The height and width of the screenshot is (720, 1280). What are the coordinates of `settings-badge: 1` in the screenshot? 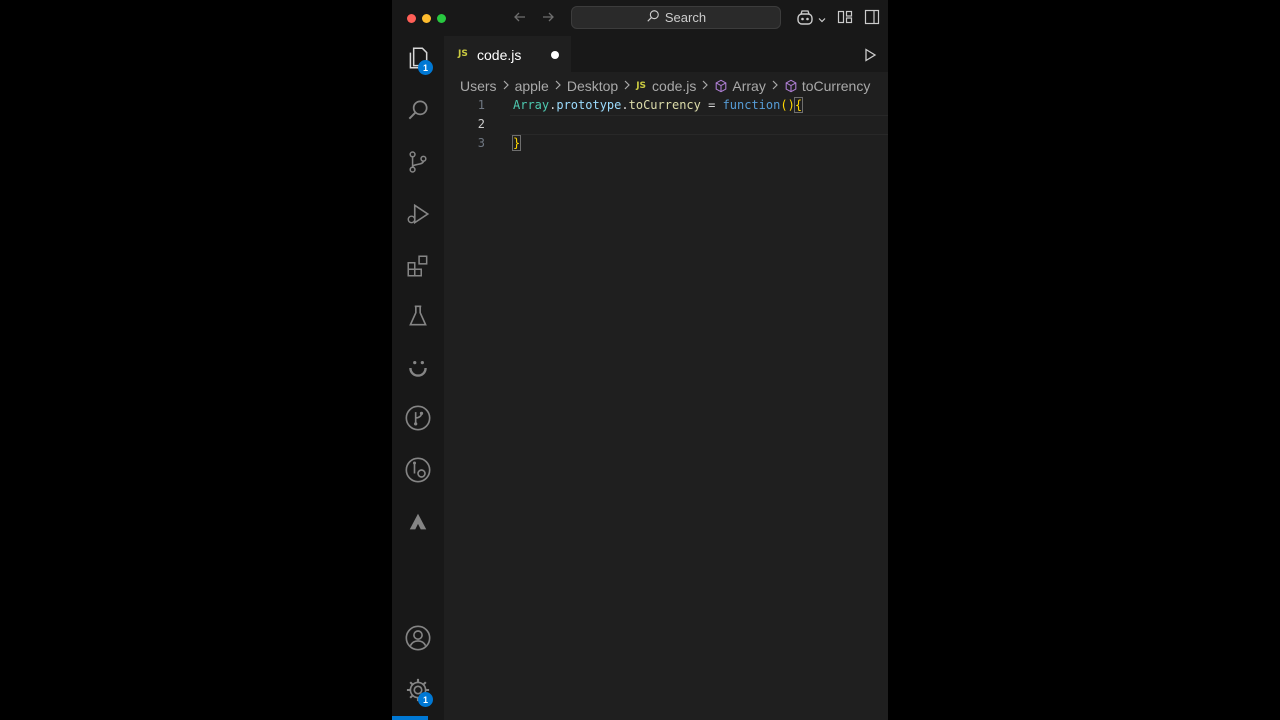 It's located at (425, 699).